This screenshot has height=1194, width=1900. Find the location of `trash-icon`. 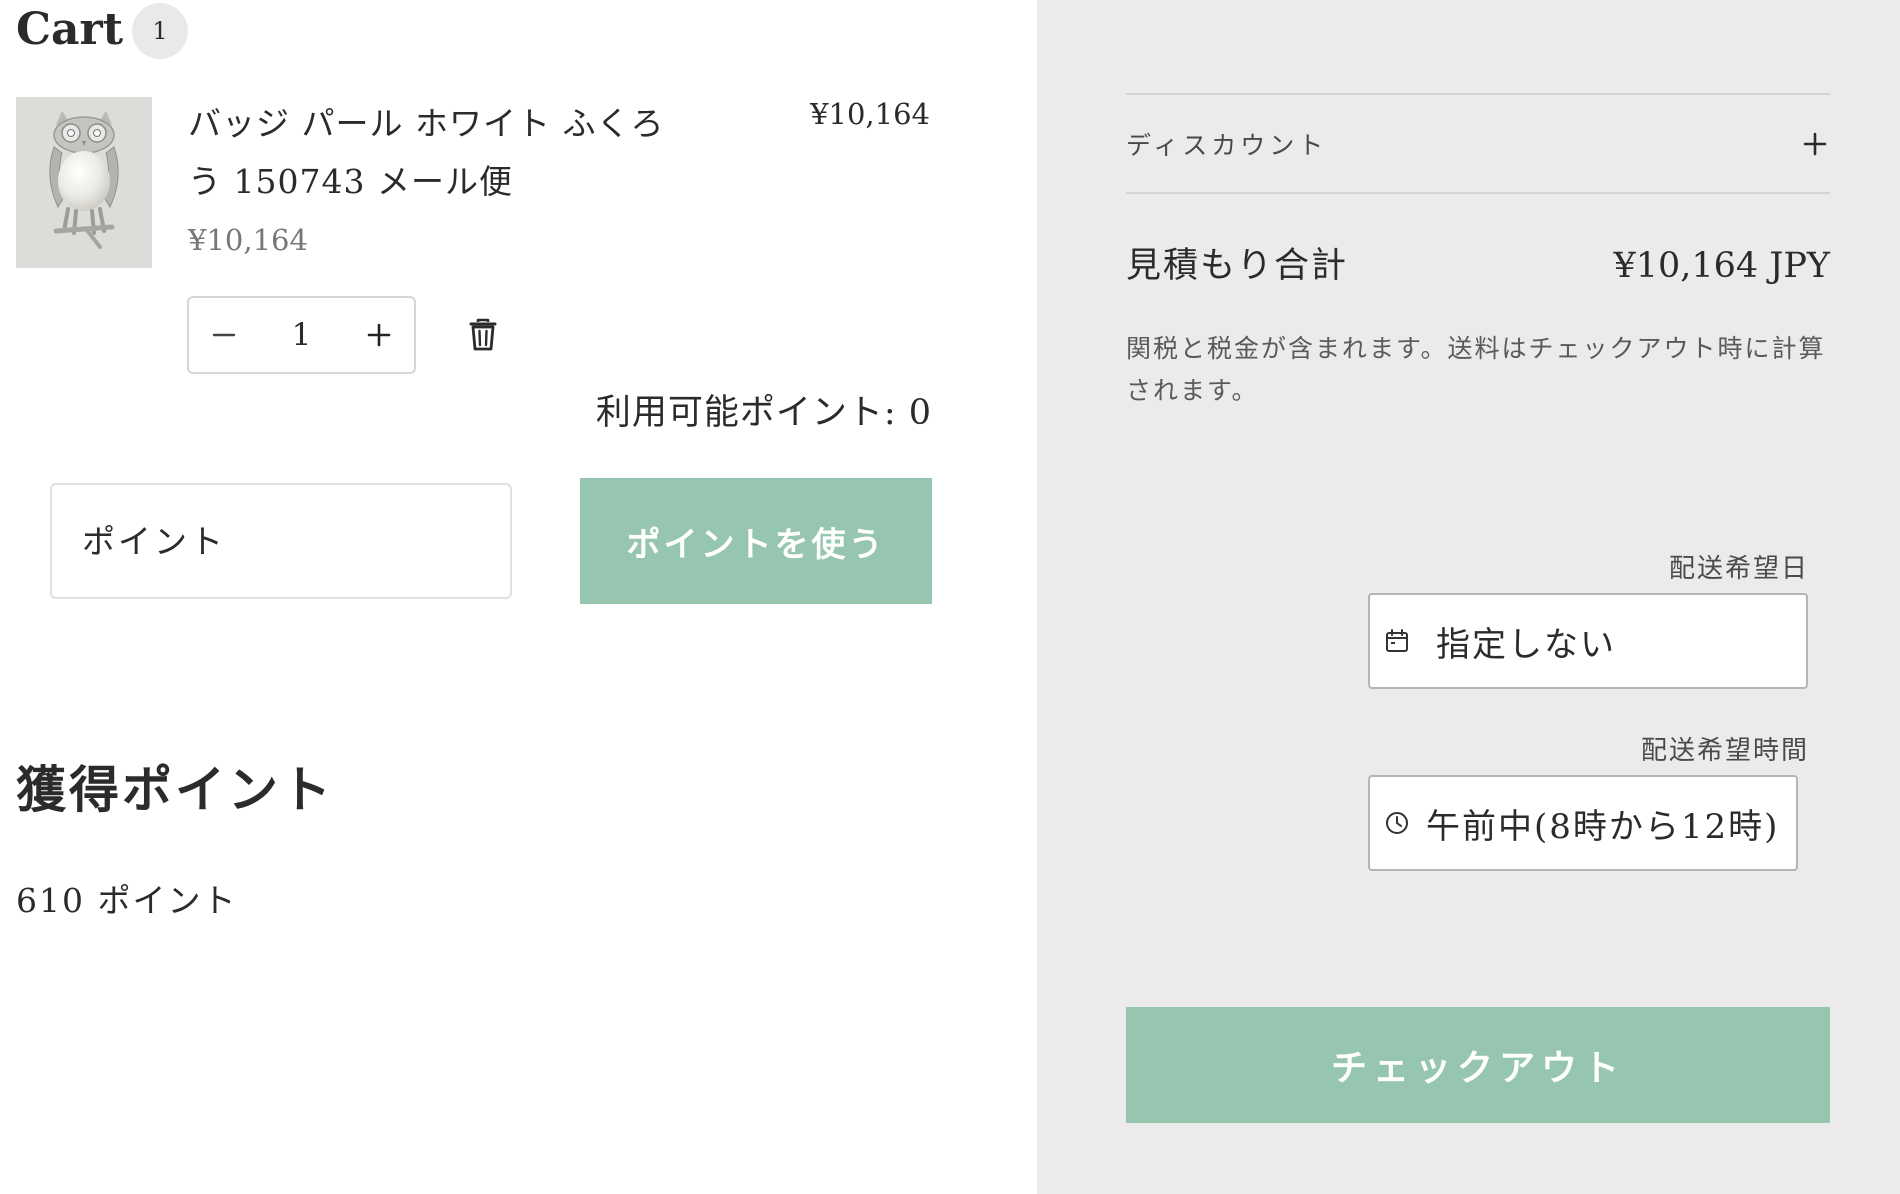

trash-icon is located at coordinates (483, 334).